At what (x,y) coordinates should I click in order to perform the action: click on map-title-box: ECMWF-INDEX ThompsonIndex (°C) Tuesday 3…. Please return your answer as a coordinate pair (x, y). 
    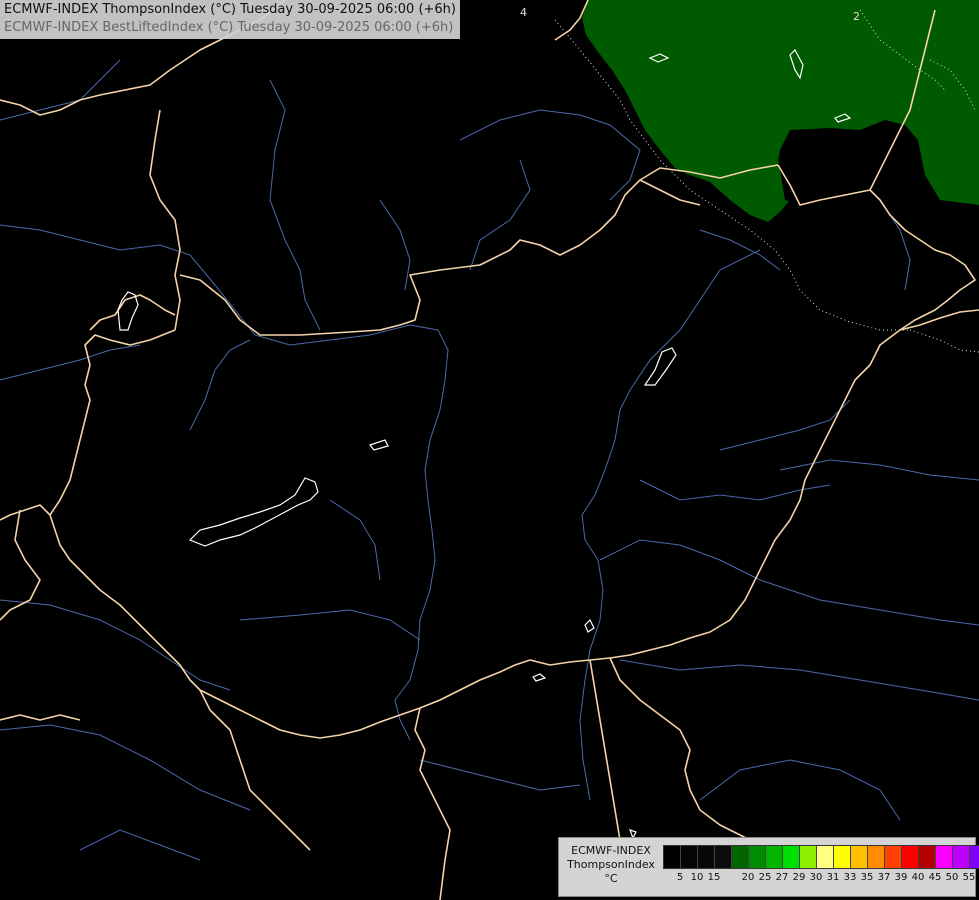
    Looking at the image, I should click on (230, 19).